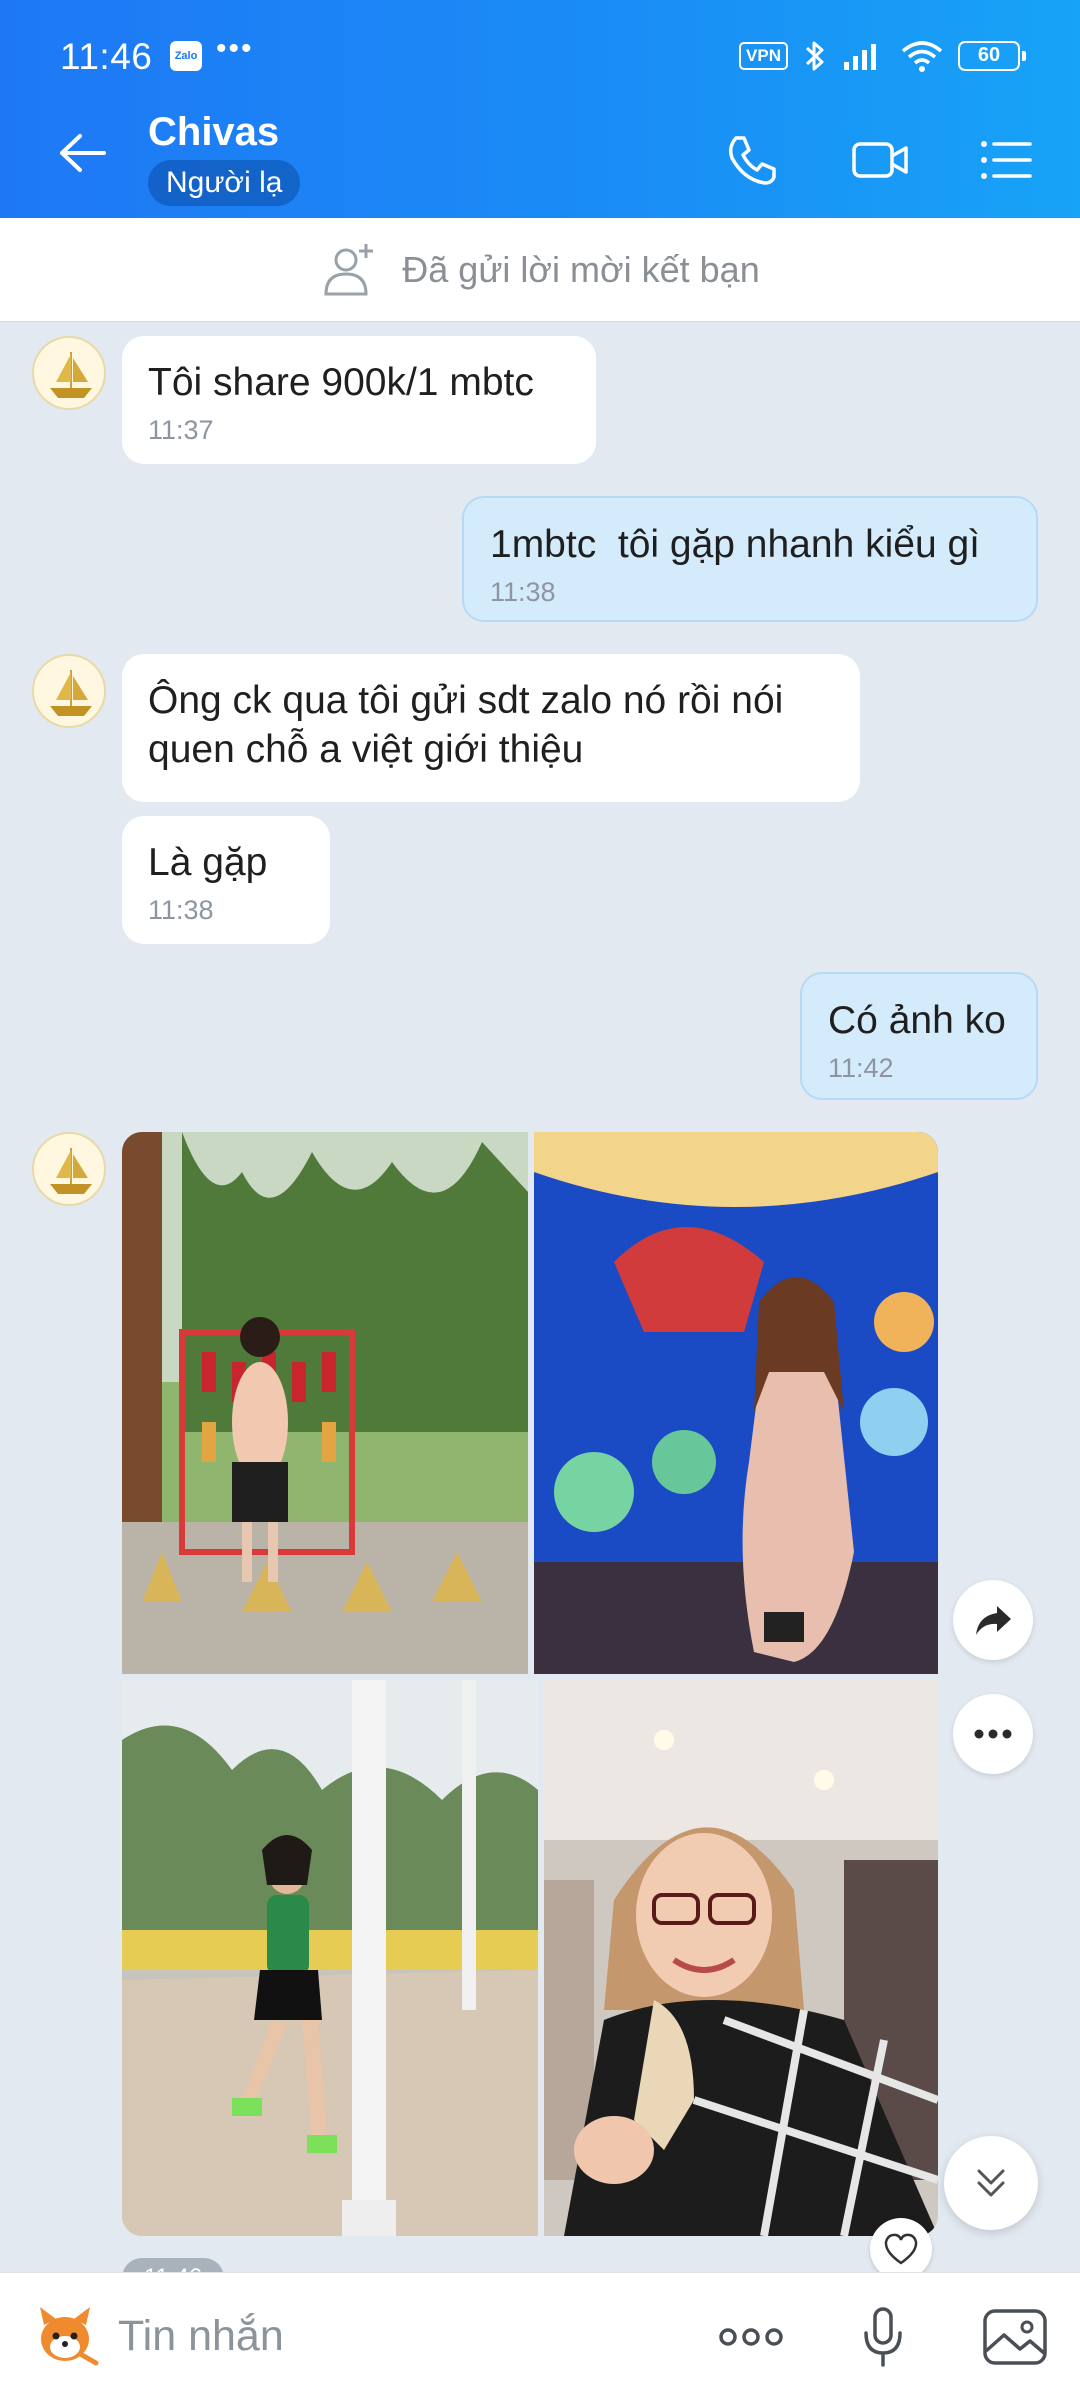  I want to click on status-time: 11:46, so click(106, 56).